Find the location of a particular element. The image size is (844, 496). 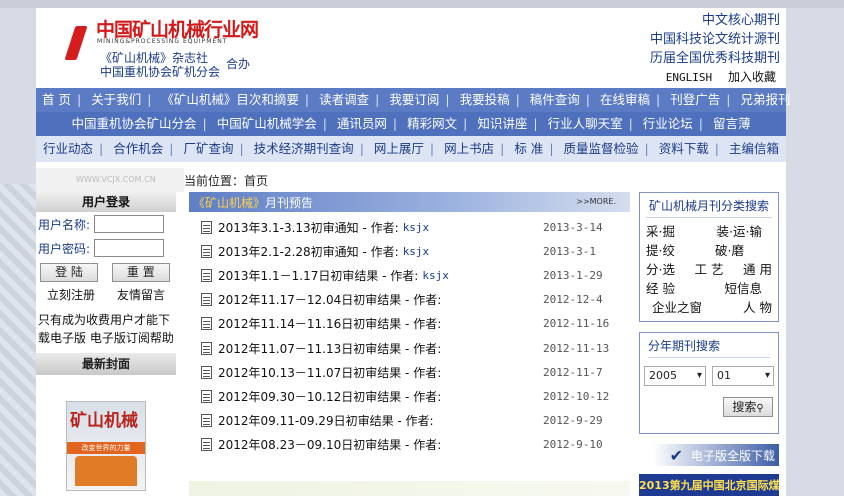

nav-lectures: 知识讲座 is located at coordinates (502, 123).